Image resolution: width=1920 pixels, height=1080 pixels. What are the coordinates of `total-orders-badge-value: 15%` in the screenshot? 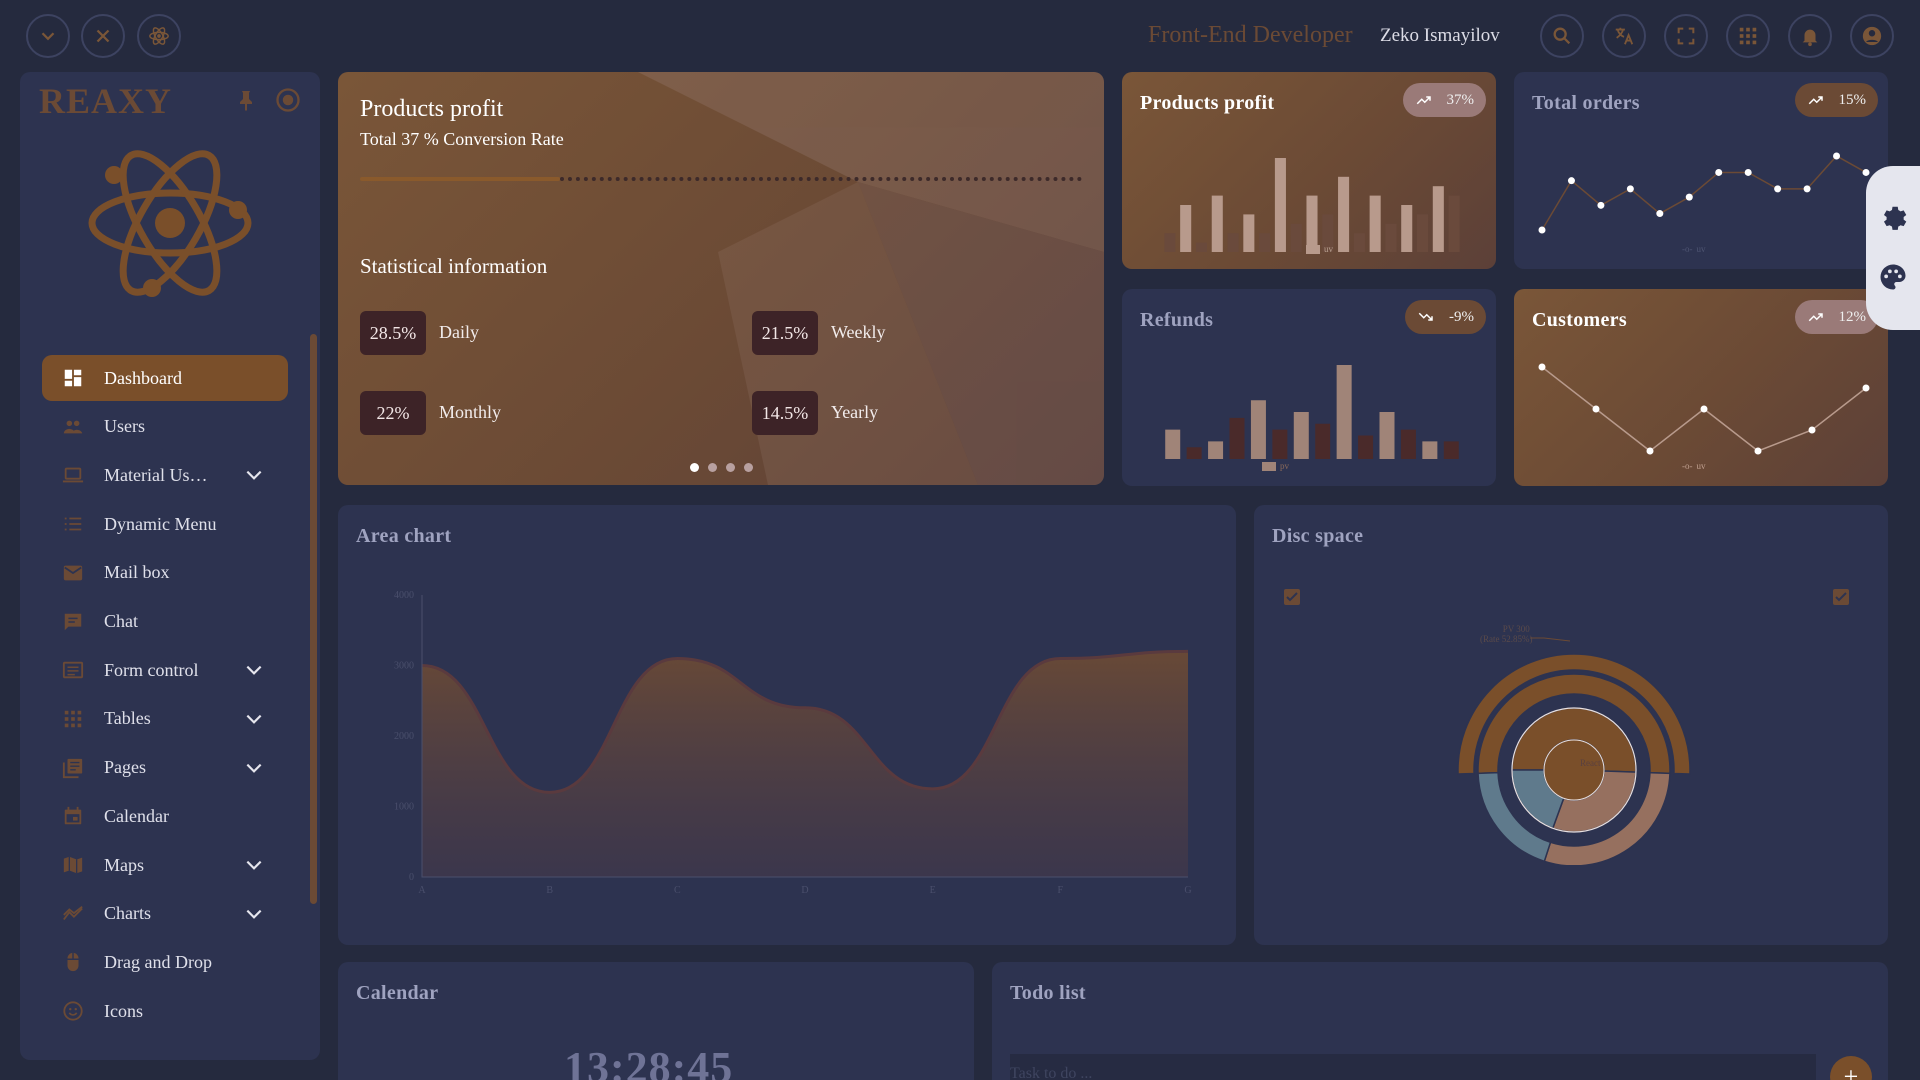 It's located at (1852, 99).